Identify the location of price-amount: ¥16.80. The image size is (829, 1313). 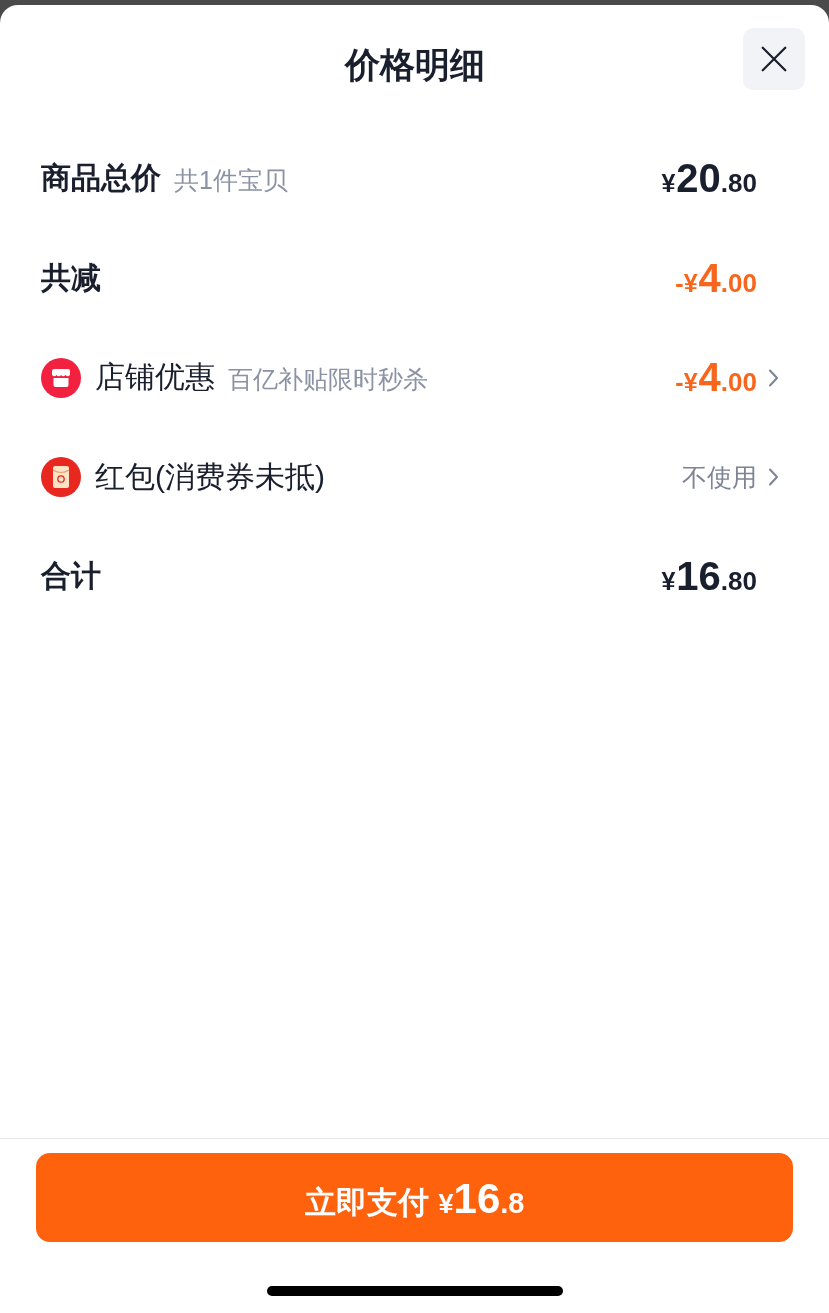
(709, 577).